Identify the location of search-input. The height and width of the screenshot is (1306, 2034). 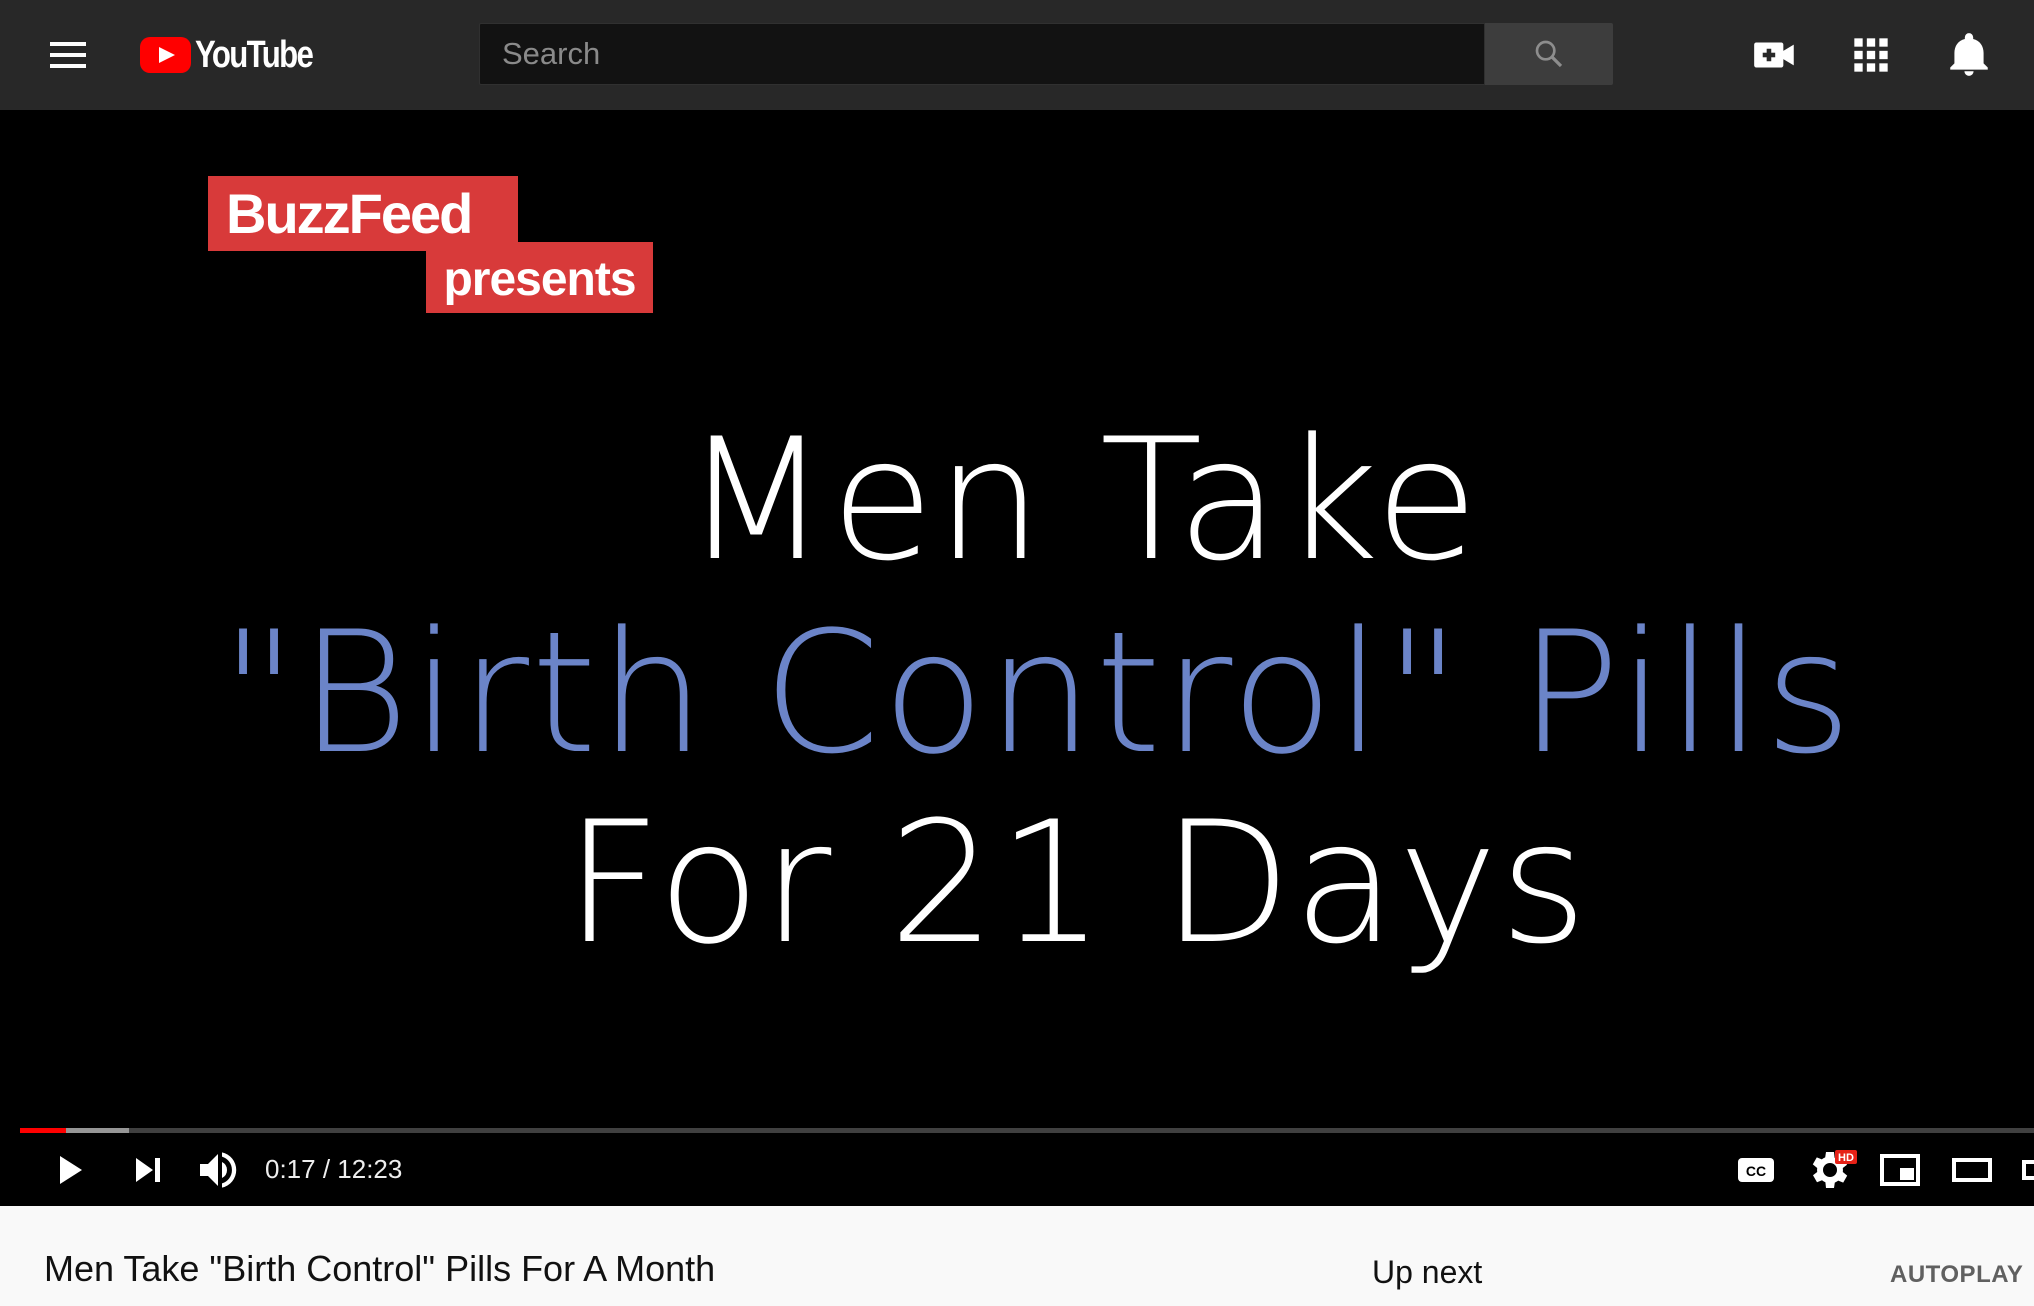
(982, 54).